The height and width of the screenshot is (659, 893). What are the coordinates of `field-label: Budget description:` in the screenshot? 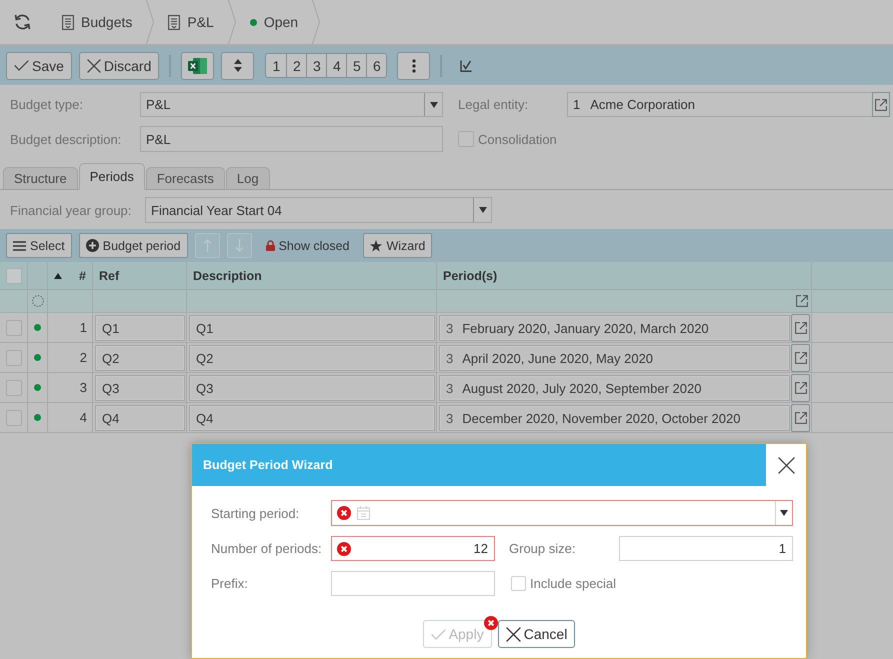 It's located at (66, 139).